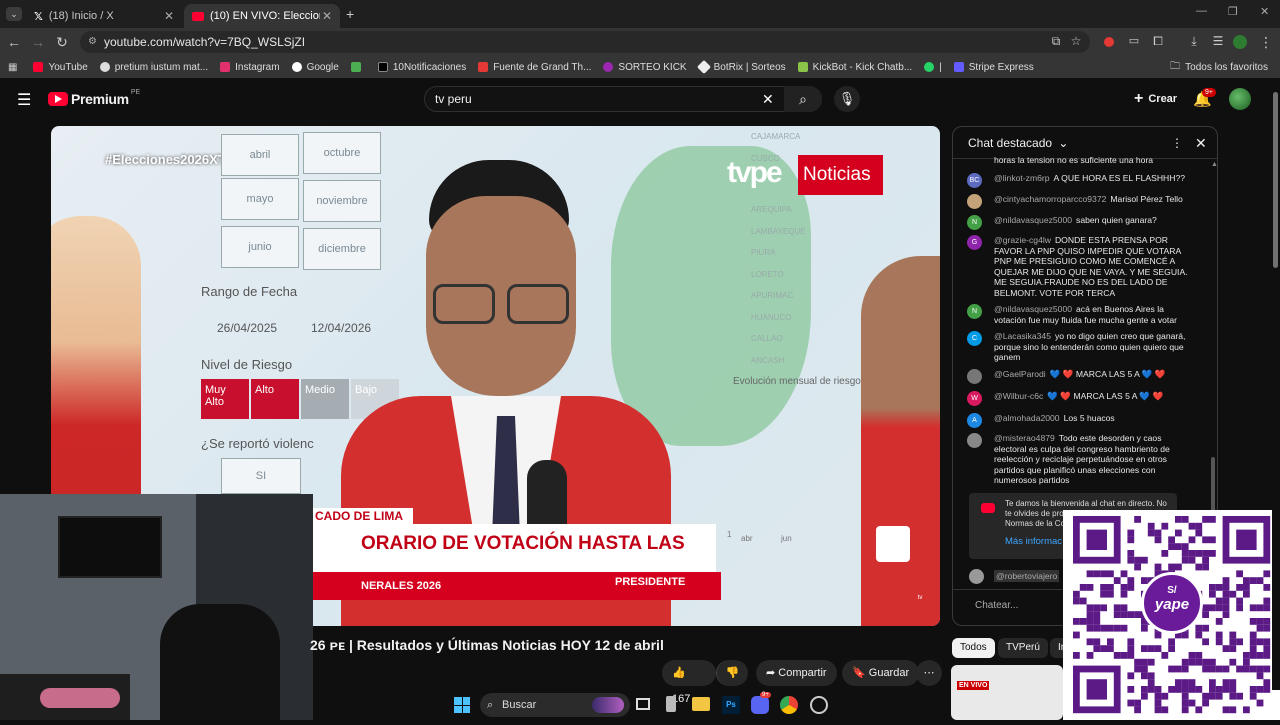 The width and height of the screenshot is (1280, 725). What do you see at coordinates (1007, 692) in the screenshot?
I see `related-video-thumbnail: EN VIVO` at bounding box center [1007, 692].